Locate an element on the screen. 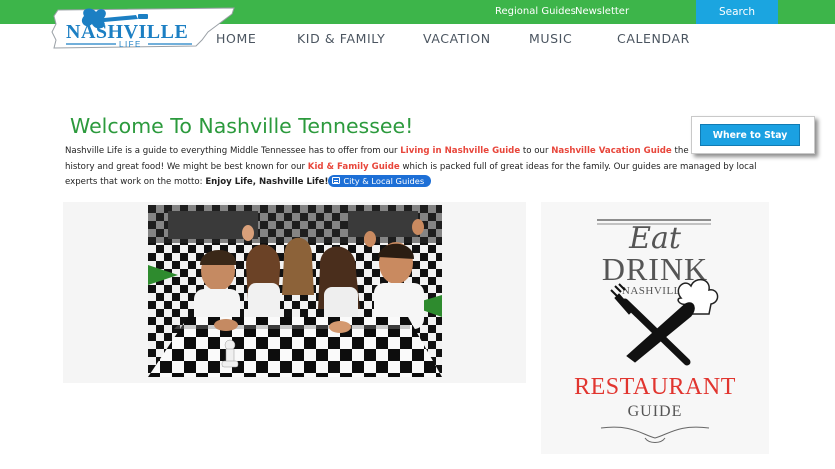  friends-chessboard-photo is located at coordinates (295, 291).